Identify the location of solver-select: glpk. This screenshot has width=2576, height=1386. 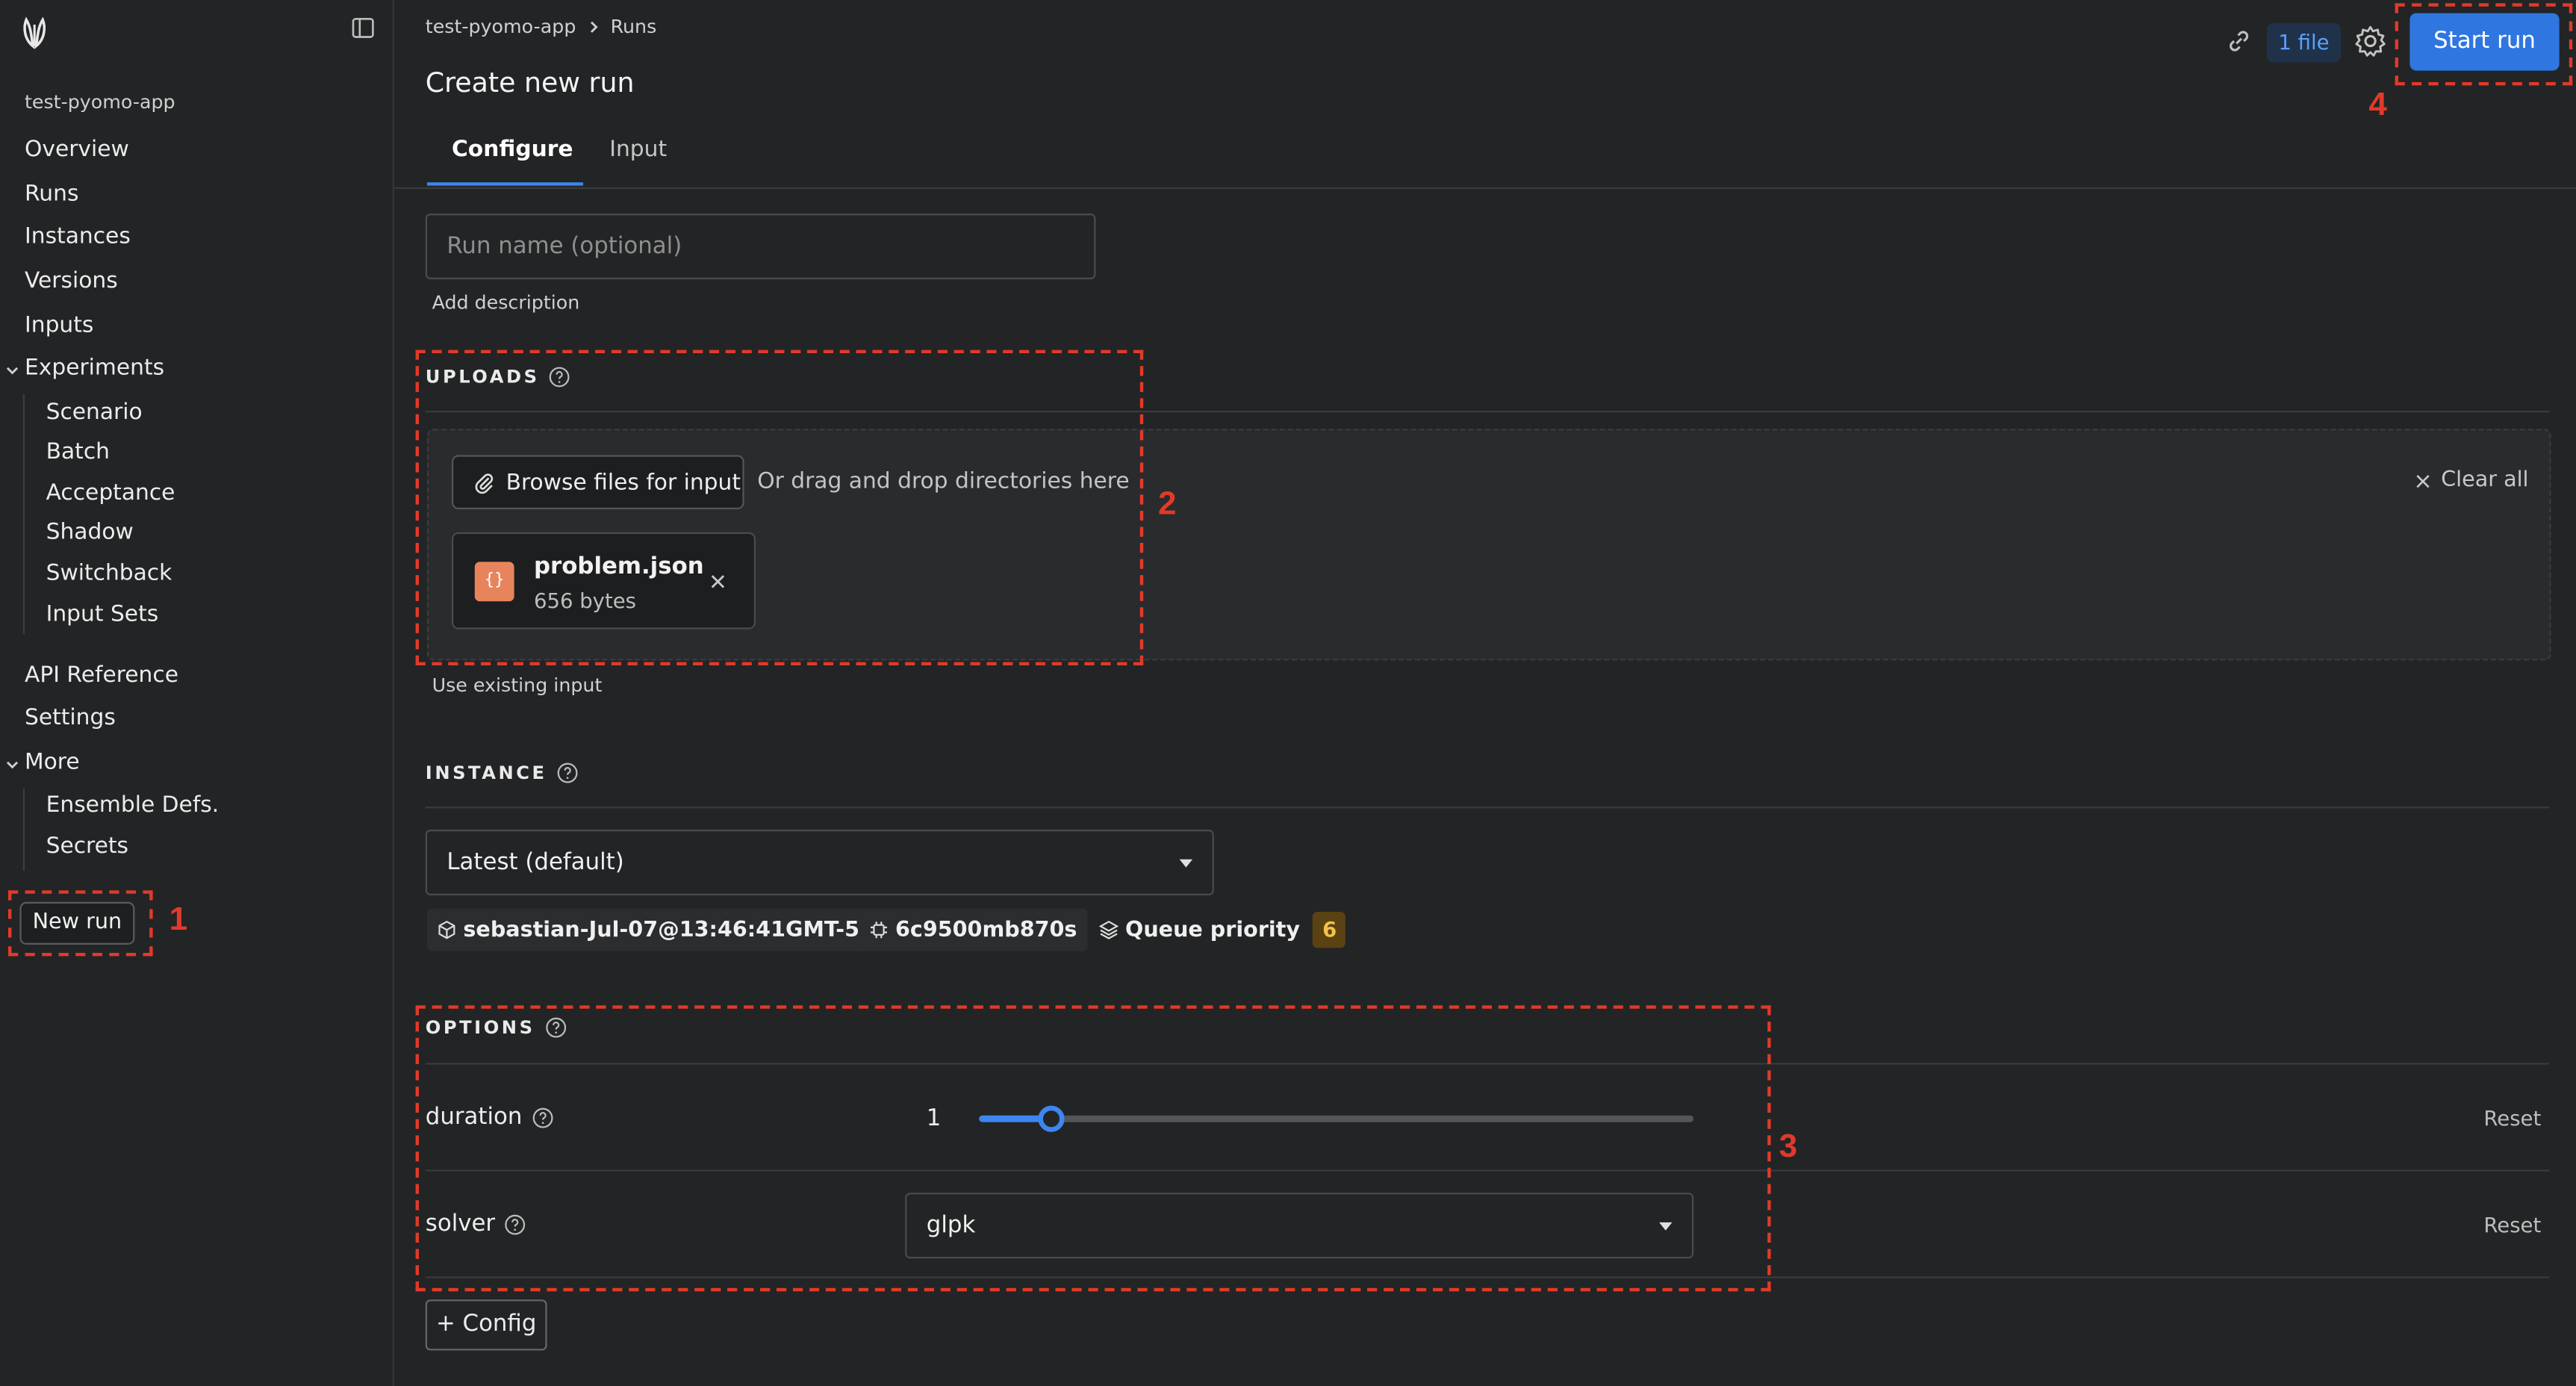
(1299, 1226).